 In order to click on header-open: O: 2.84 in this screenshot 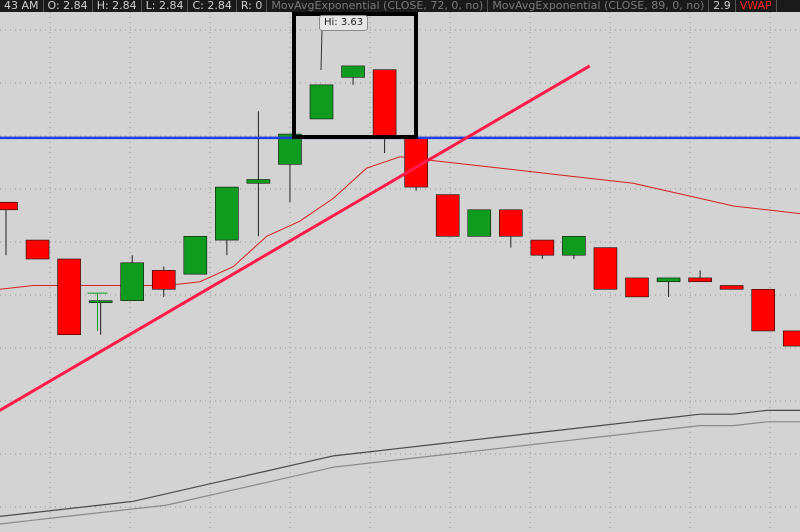, I will do `click(68, 6)`.